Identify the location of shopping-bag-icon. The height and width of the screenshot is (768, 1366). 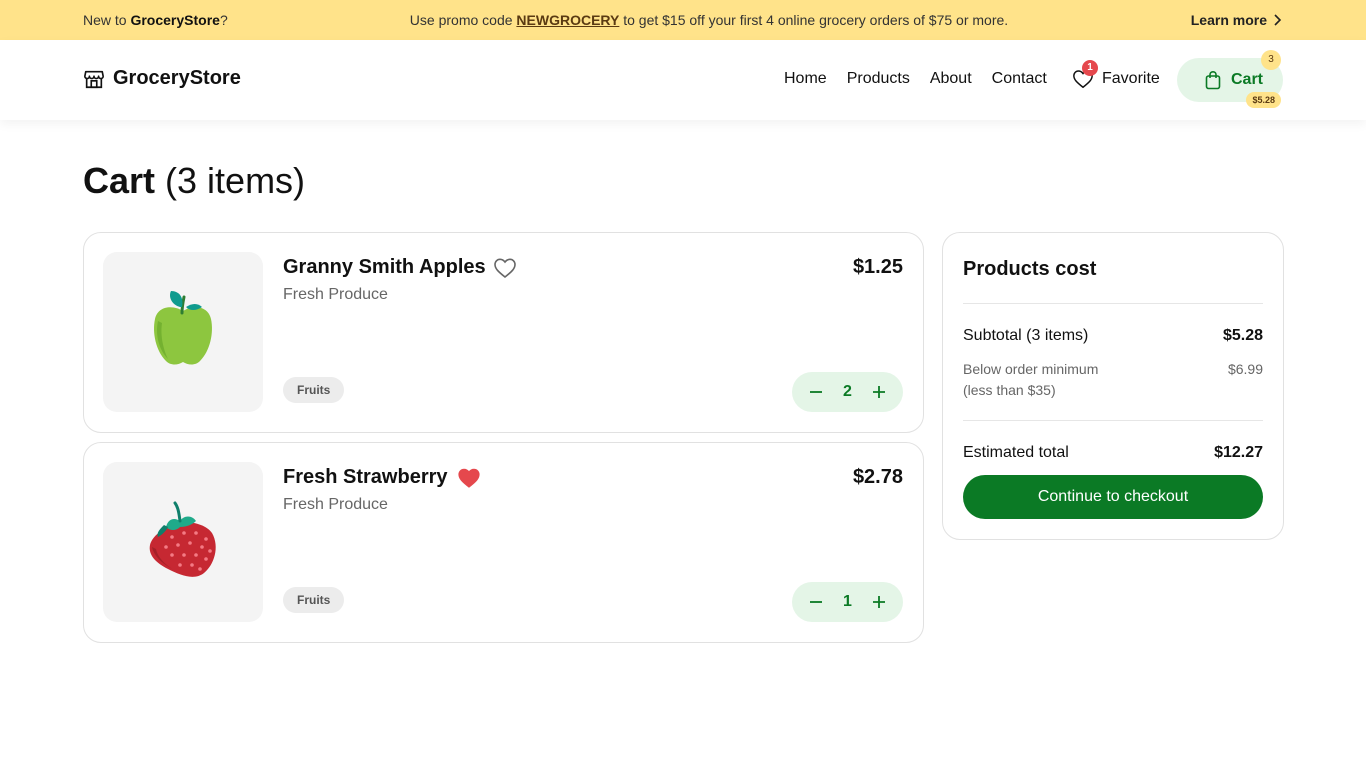
(1213, 80).